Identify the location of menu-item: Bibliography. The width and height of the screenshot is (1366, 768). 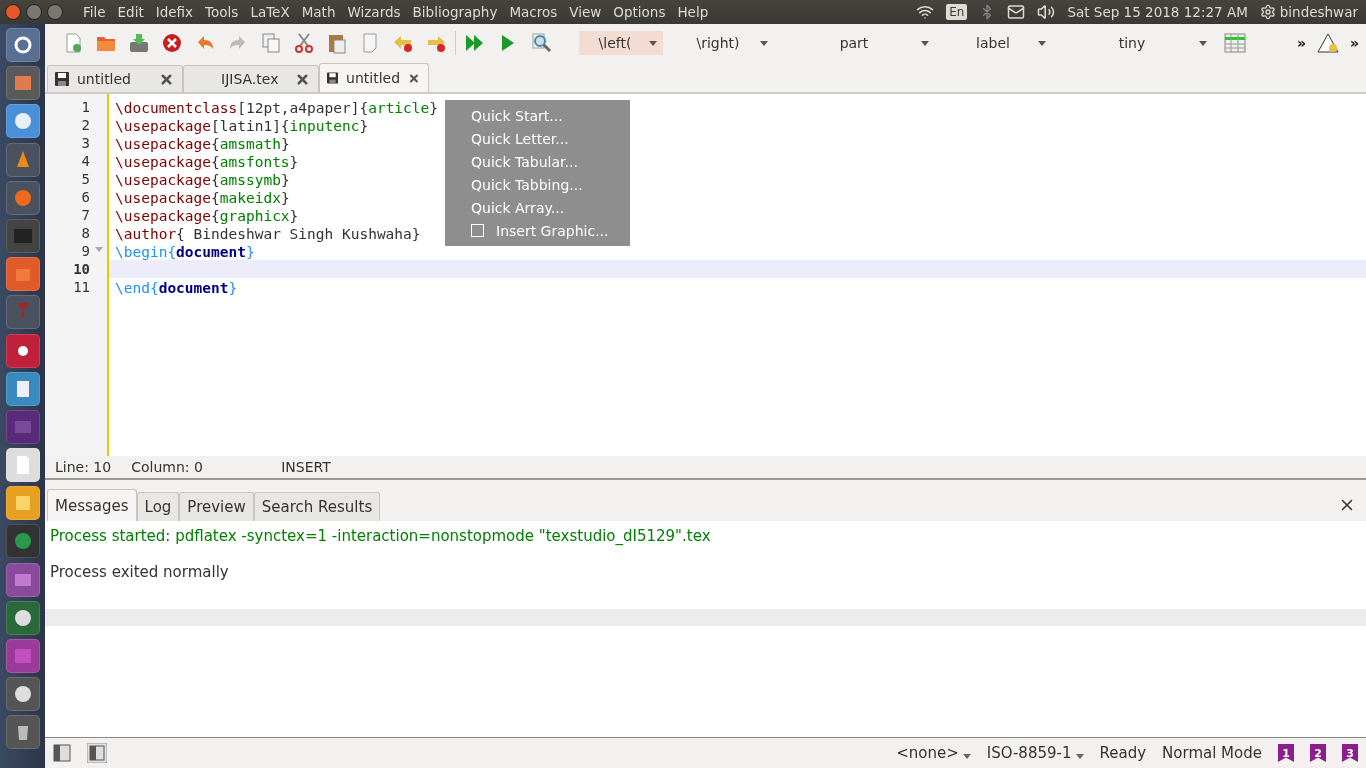
(455, 12).